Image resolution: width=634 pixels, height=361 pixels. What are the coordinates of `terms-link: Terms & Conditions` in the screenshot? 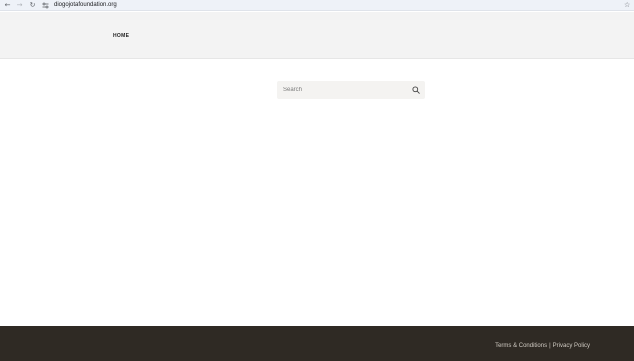 It's located at (521, 346).